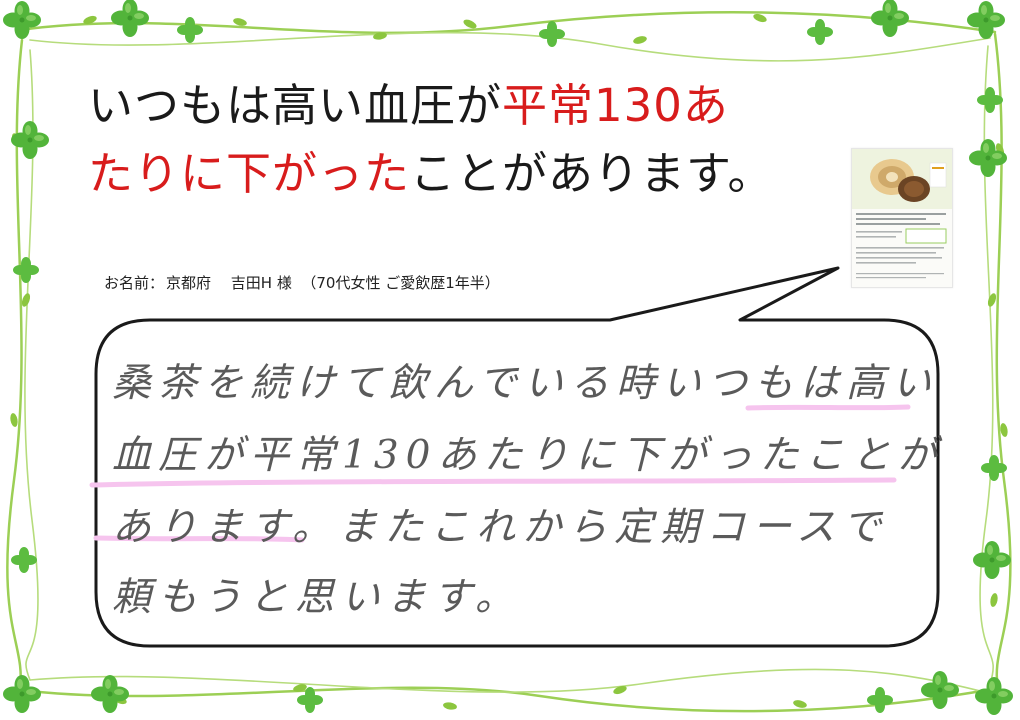  Describe the element at coordinates (528, 455) in the screenshot. I see `testimonial-line-2: 血圧が平常130あたりに下がったことが` at that location.